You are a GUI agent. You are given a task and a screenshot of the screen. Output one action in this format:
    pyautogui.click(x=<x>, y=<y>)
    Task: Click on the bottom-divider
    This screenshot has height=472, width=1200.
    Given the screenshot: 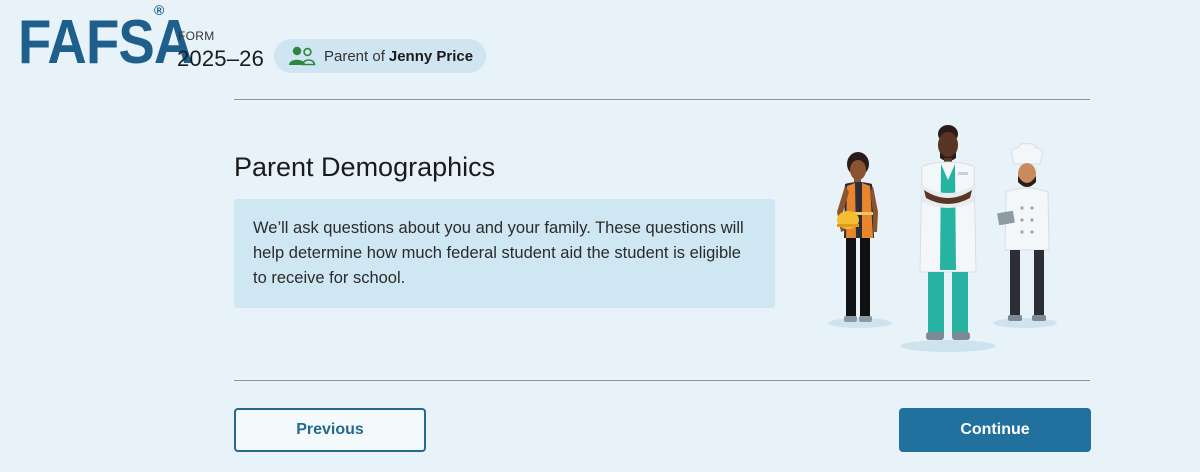 What is the action you would take?
    pyautogui.click(x=662, y=380)
    